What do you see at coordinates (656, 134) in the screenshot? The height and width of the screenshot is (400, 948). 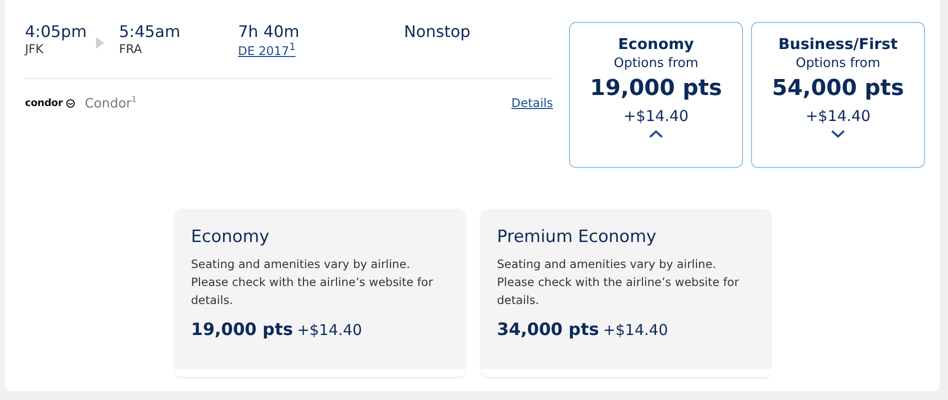 I see `chevron-up-icon` at bounding box center [656, 134].